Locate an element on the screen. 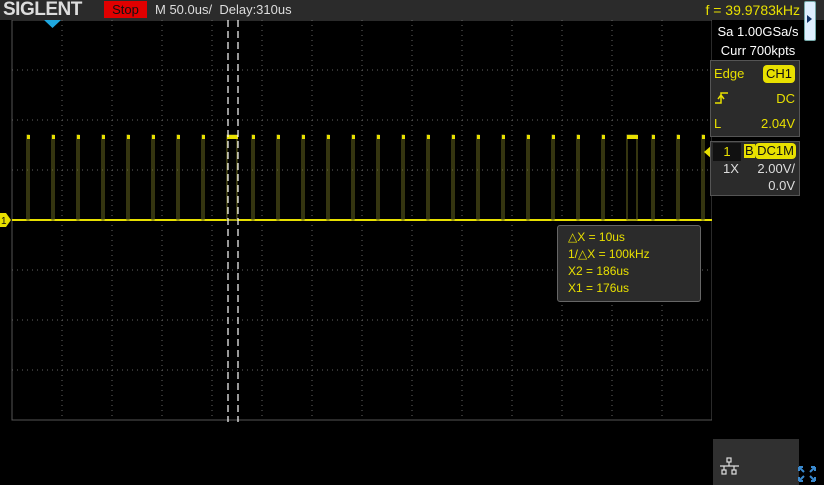 This screenshot has width=824, height=485. channel1-marker-label: 1 is located at coordinates (4, 221).